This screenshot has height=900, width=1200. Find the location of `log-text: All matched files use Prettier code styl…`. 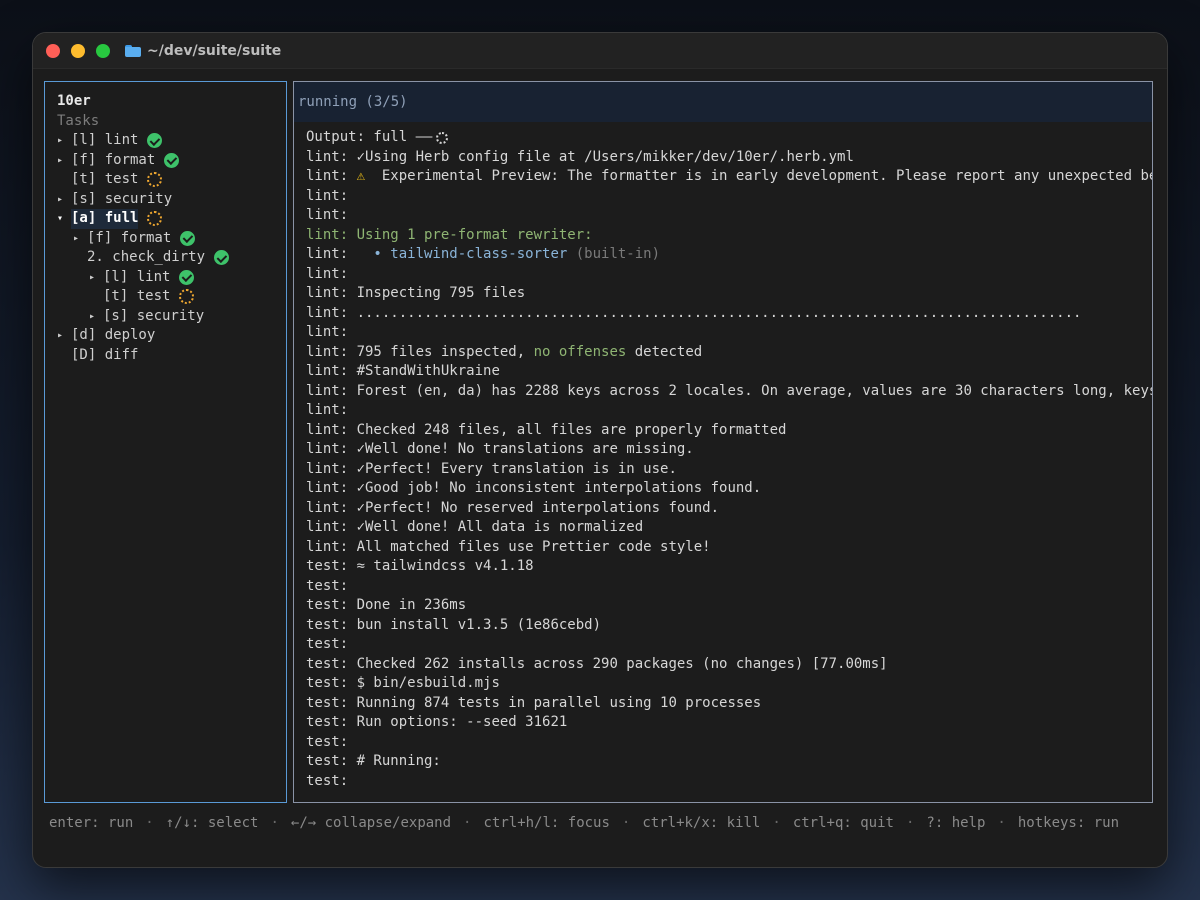

log-text: All matched files use Prettier code styl… is located at coordinates (533, 546).